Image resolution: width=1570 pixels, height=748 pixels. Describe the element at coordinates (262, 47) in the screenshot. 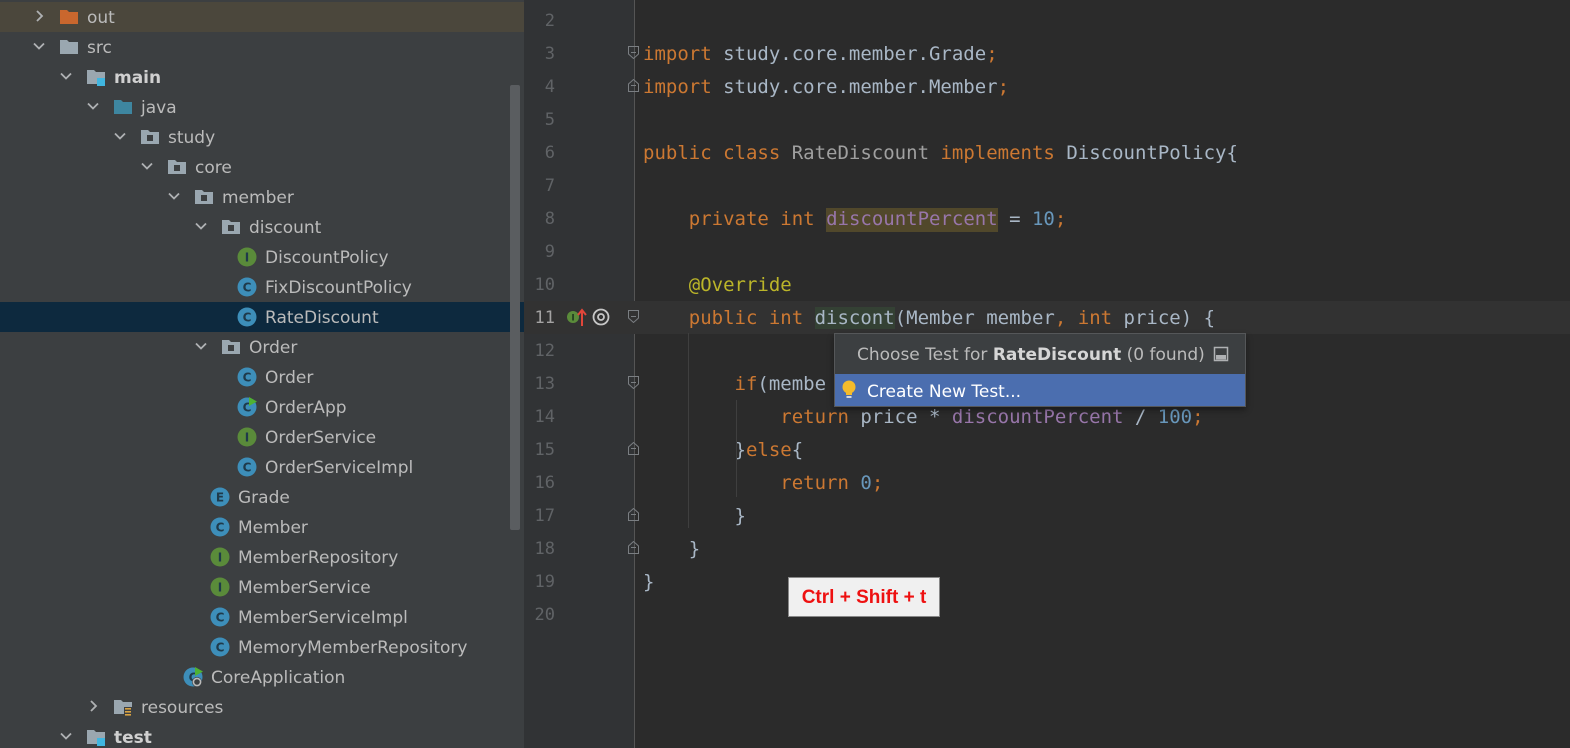

I see `tree-item-src: src` at that location.